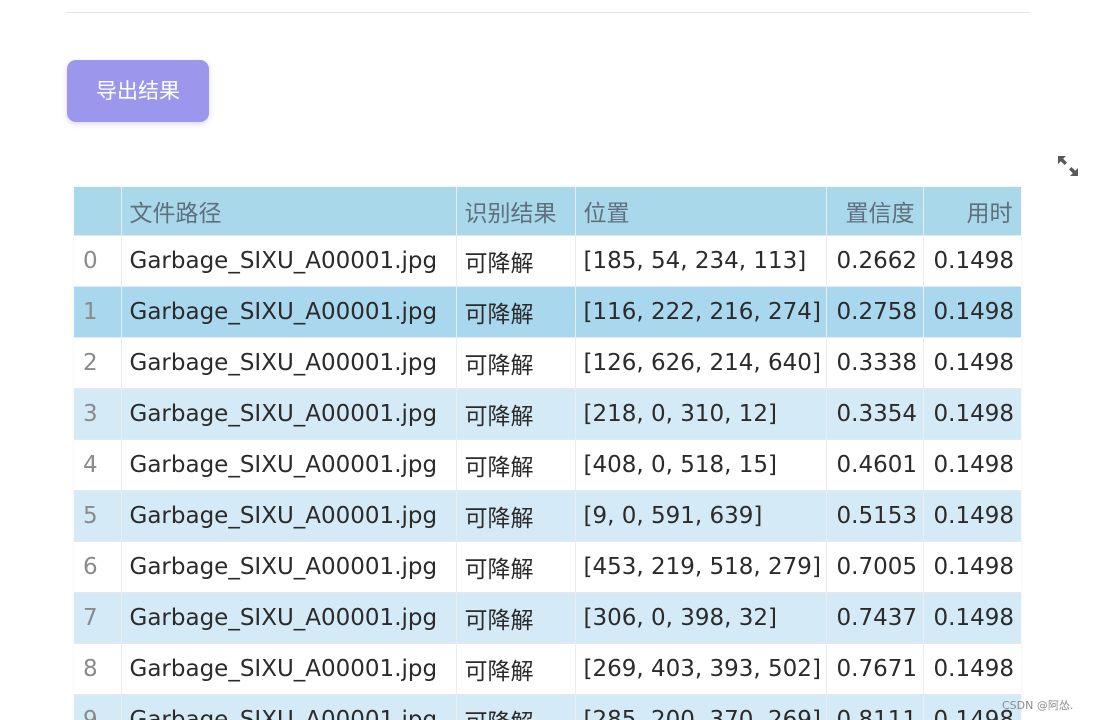  Describe the element at coordinates (98, 516) in the screenshot. I see `cell-index: 5` at that location.